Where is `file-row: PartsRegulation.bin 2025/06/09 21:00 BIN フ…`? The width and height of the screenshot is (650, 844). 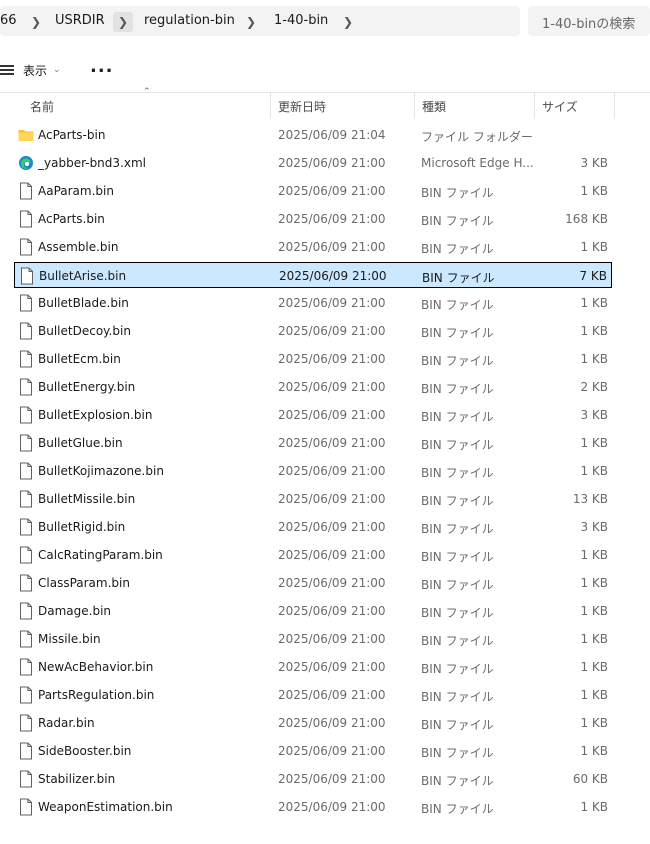 file-row: PartsRegulation.bin 2025/06/09 21:00 BIN フ… is located at coordinates (313, 695).